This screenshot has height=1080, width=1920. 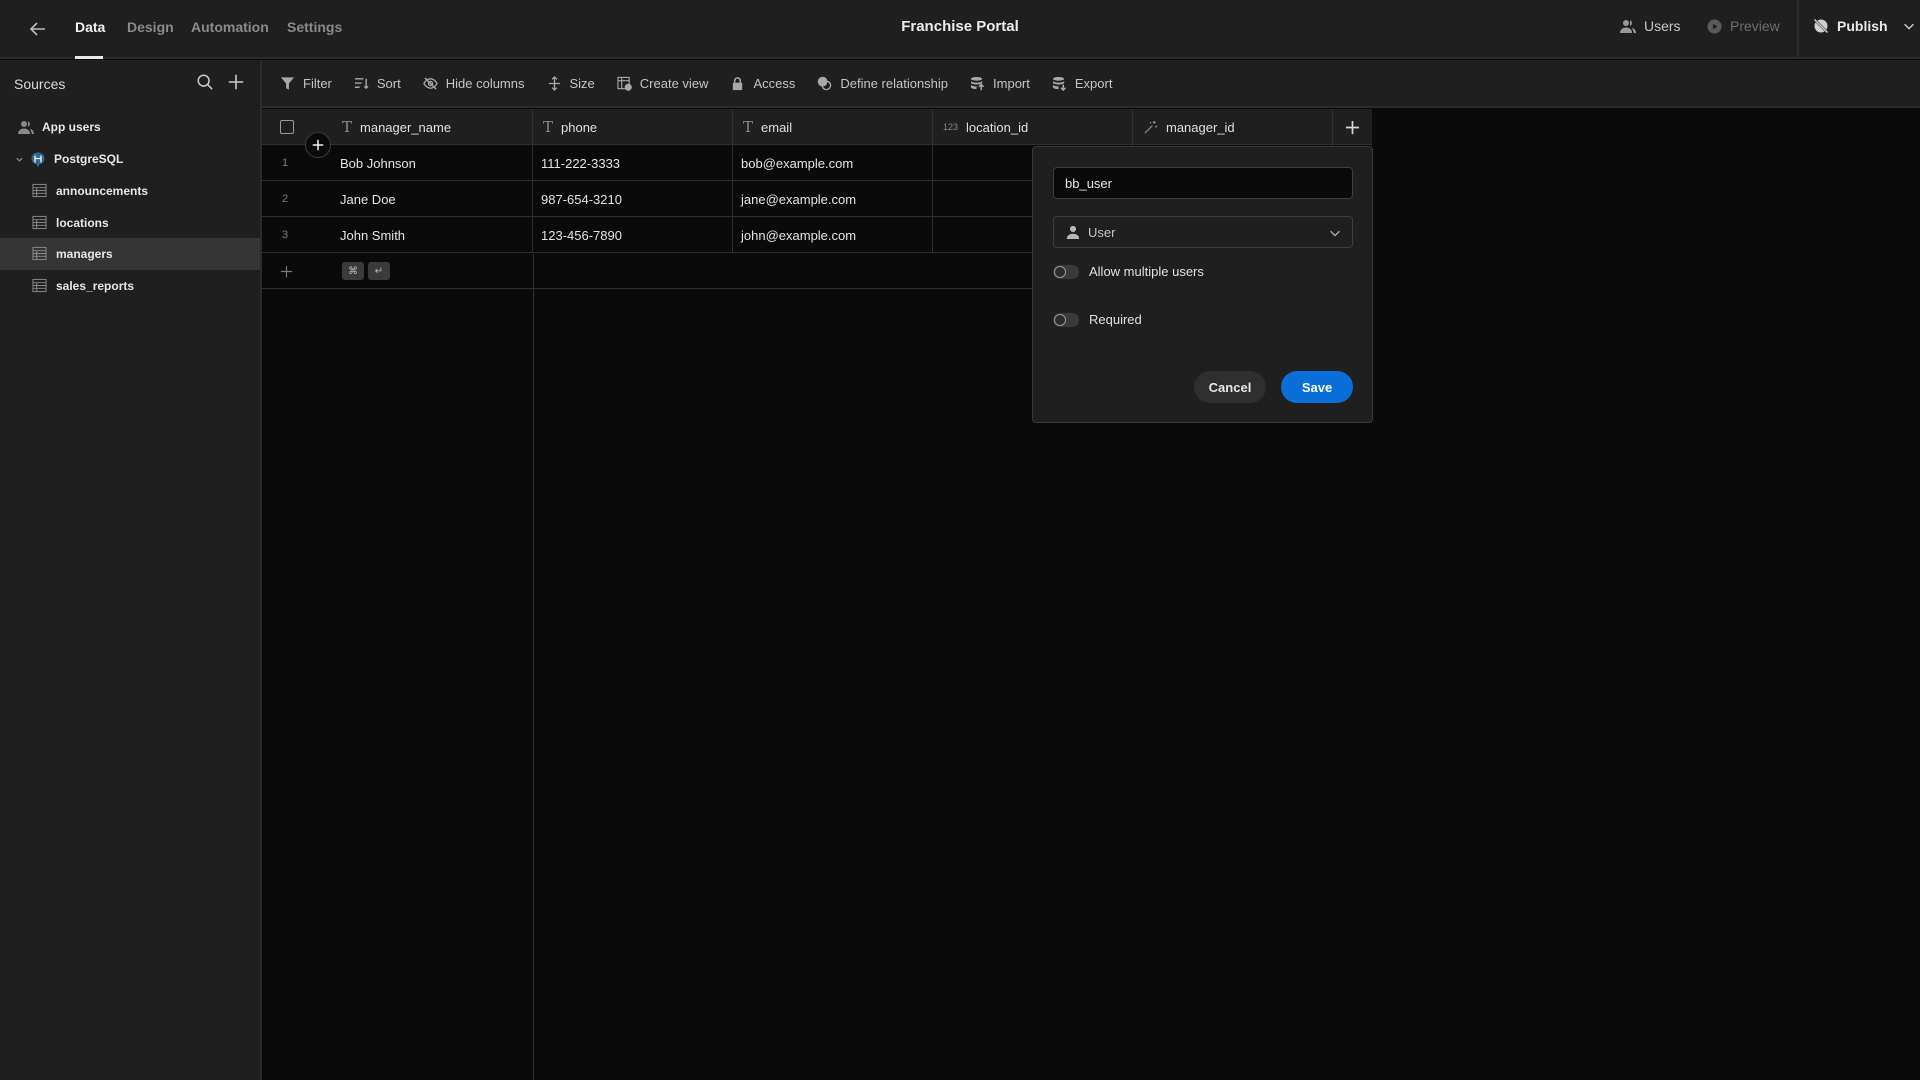 What do you see at coordinates (90, 27) in the screenshot?
I see `tab-data: Data` at bounding box center [90, 27].